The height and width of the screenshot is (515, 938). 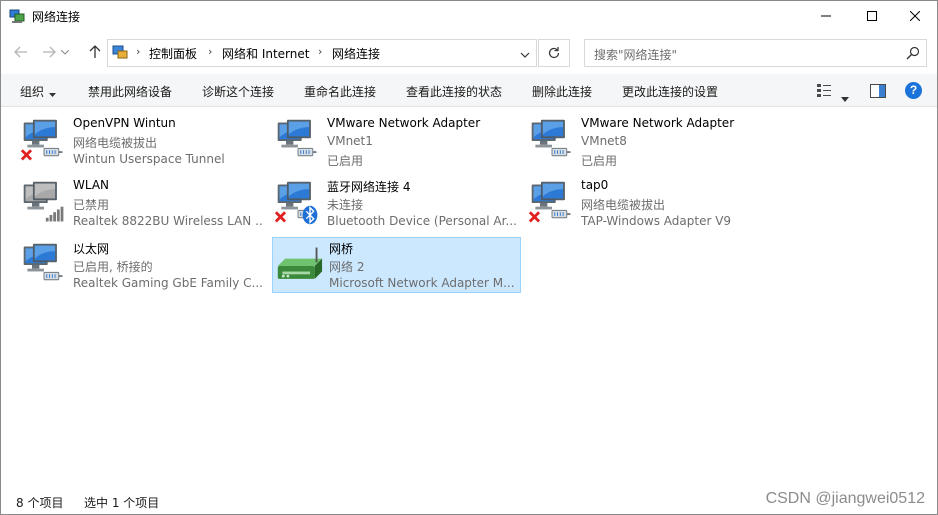 What do you see at coordinates (120, 52) in the screenshot?
I see `control-panel-icon` at bounding box center [120, 52].